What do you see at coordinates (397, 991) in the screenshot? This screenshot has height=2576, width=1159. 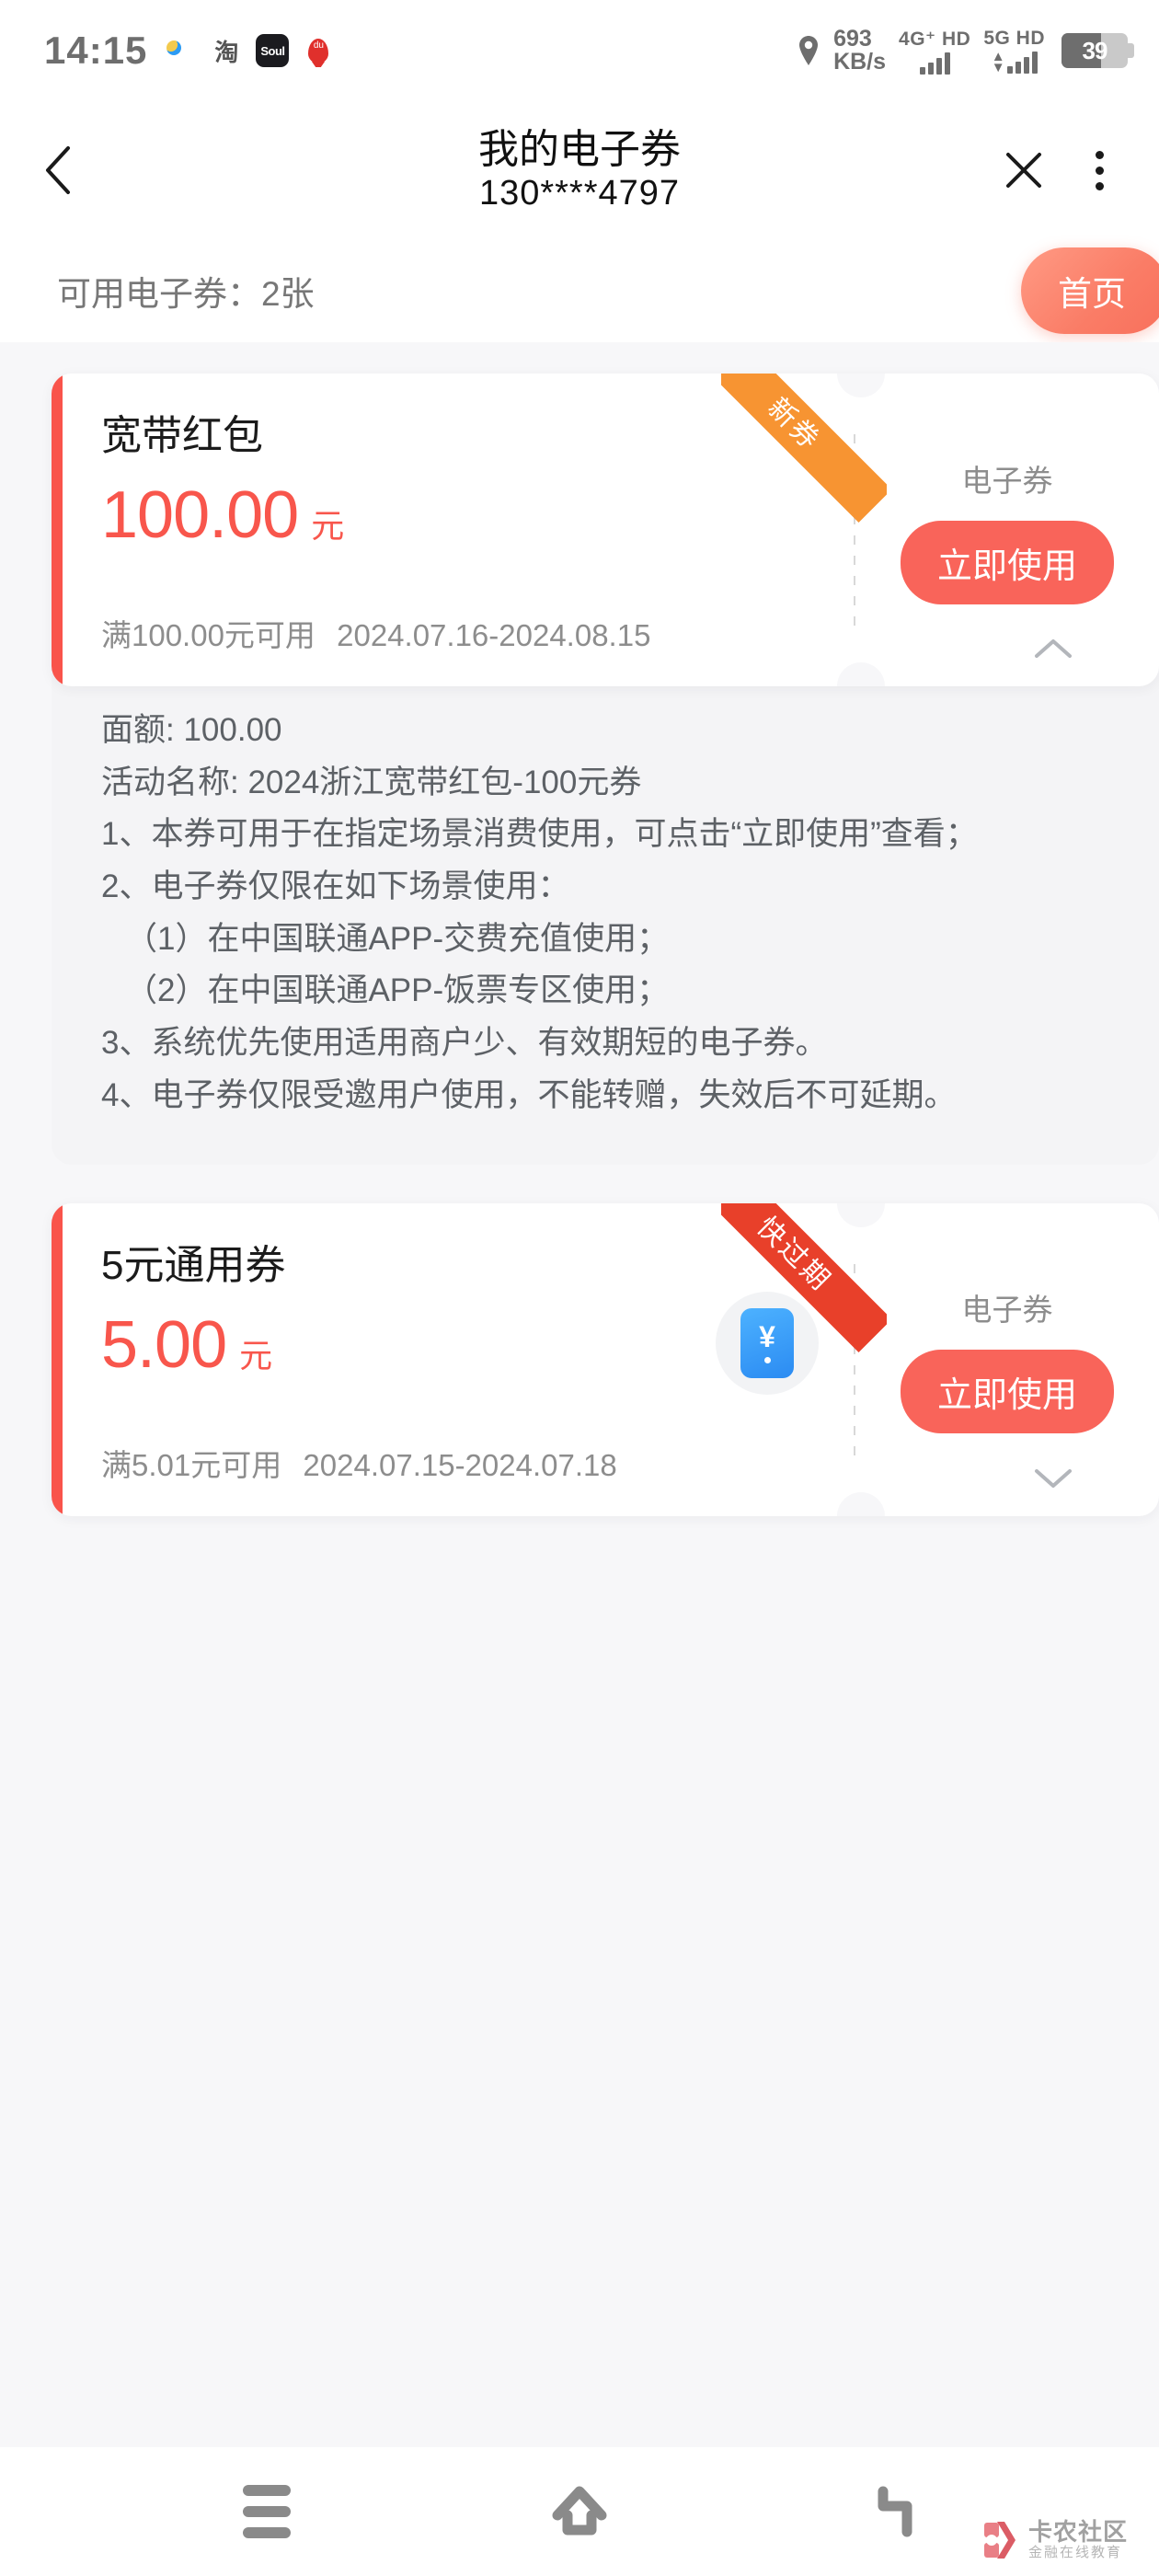 I see `coupon-detail-line: （2）在中国联通APP-饭票专区使用；` at bounding box center [397, 991].